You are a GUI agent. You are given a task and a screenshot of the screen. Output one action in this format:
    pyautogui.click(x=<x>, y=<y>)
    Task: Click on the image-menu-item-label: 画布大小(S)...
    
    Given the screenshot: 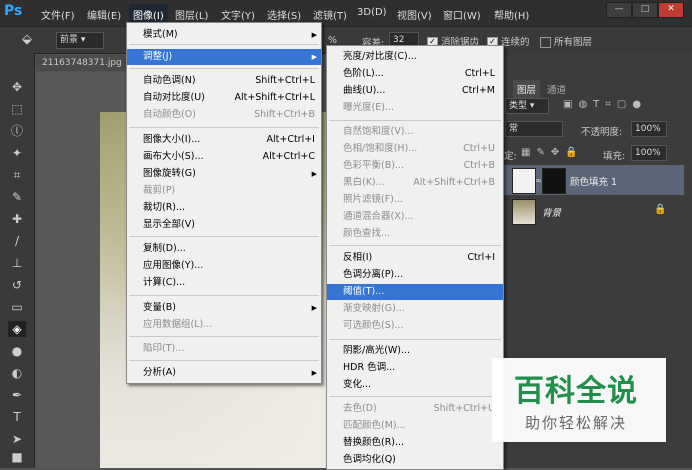 What is the action you would take?
    pyautogui.click(x=173, y=156)
    